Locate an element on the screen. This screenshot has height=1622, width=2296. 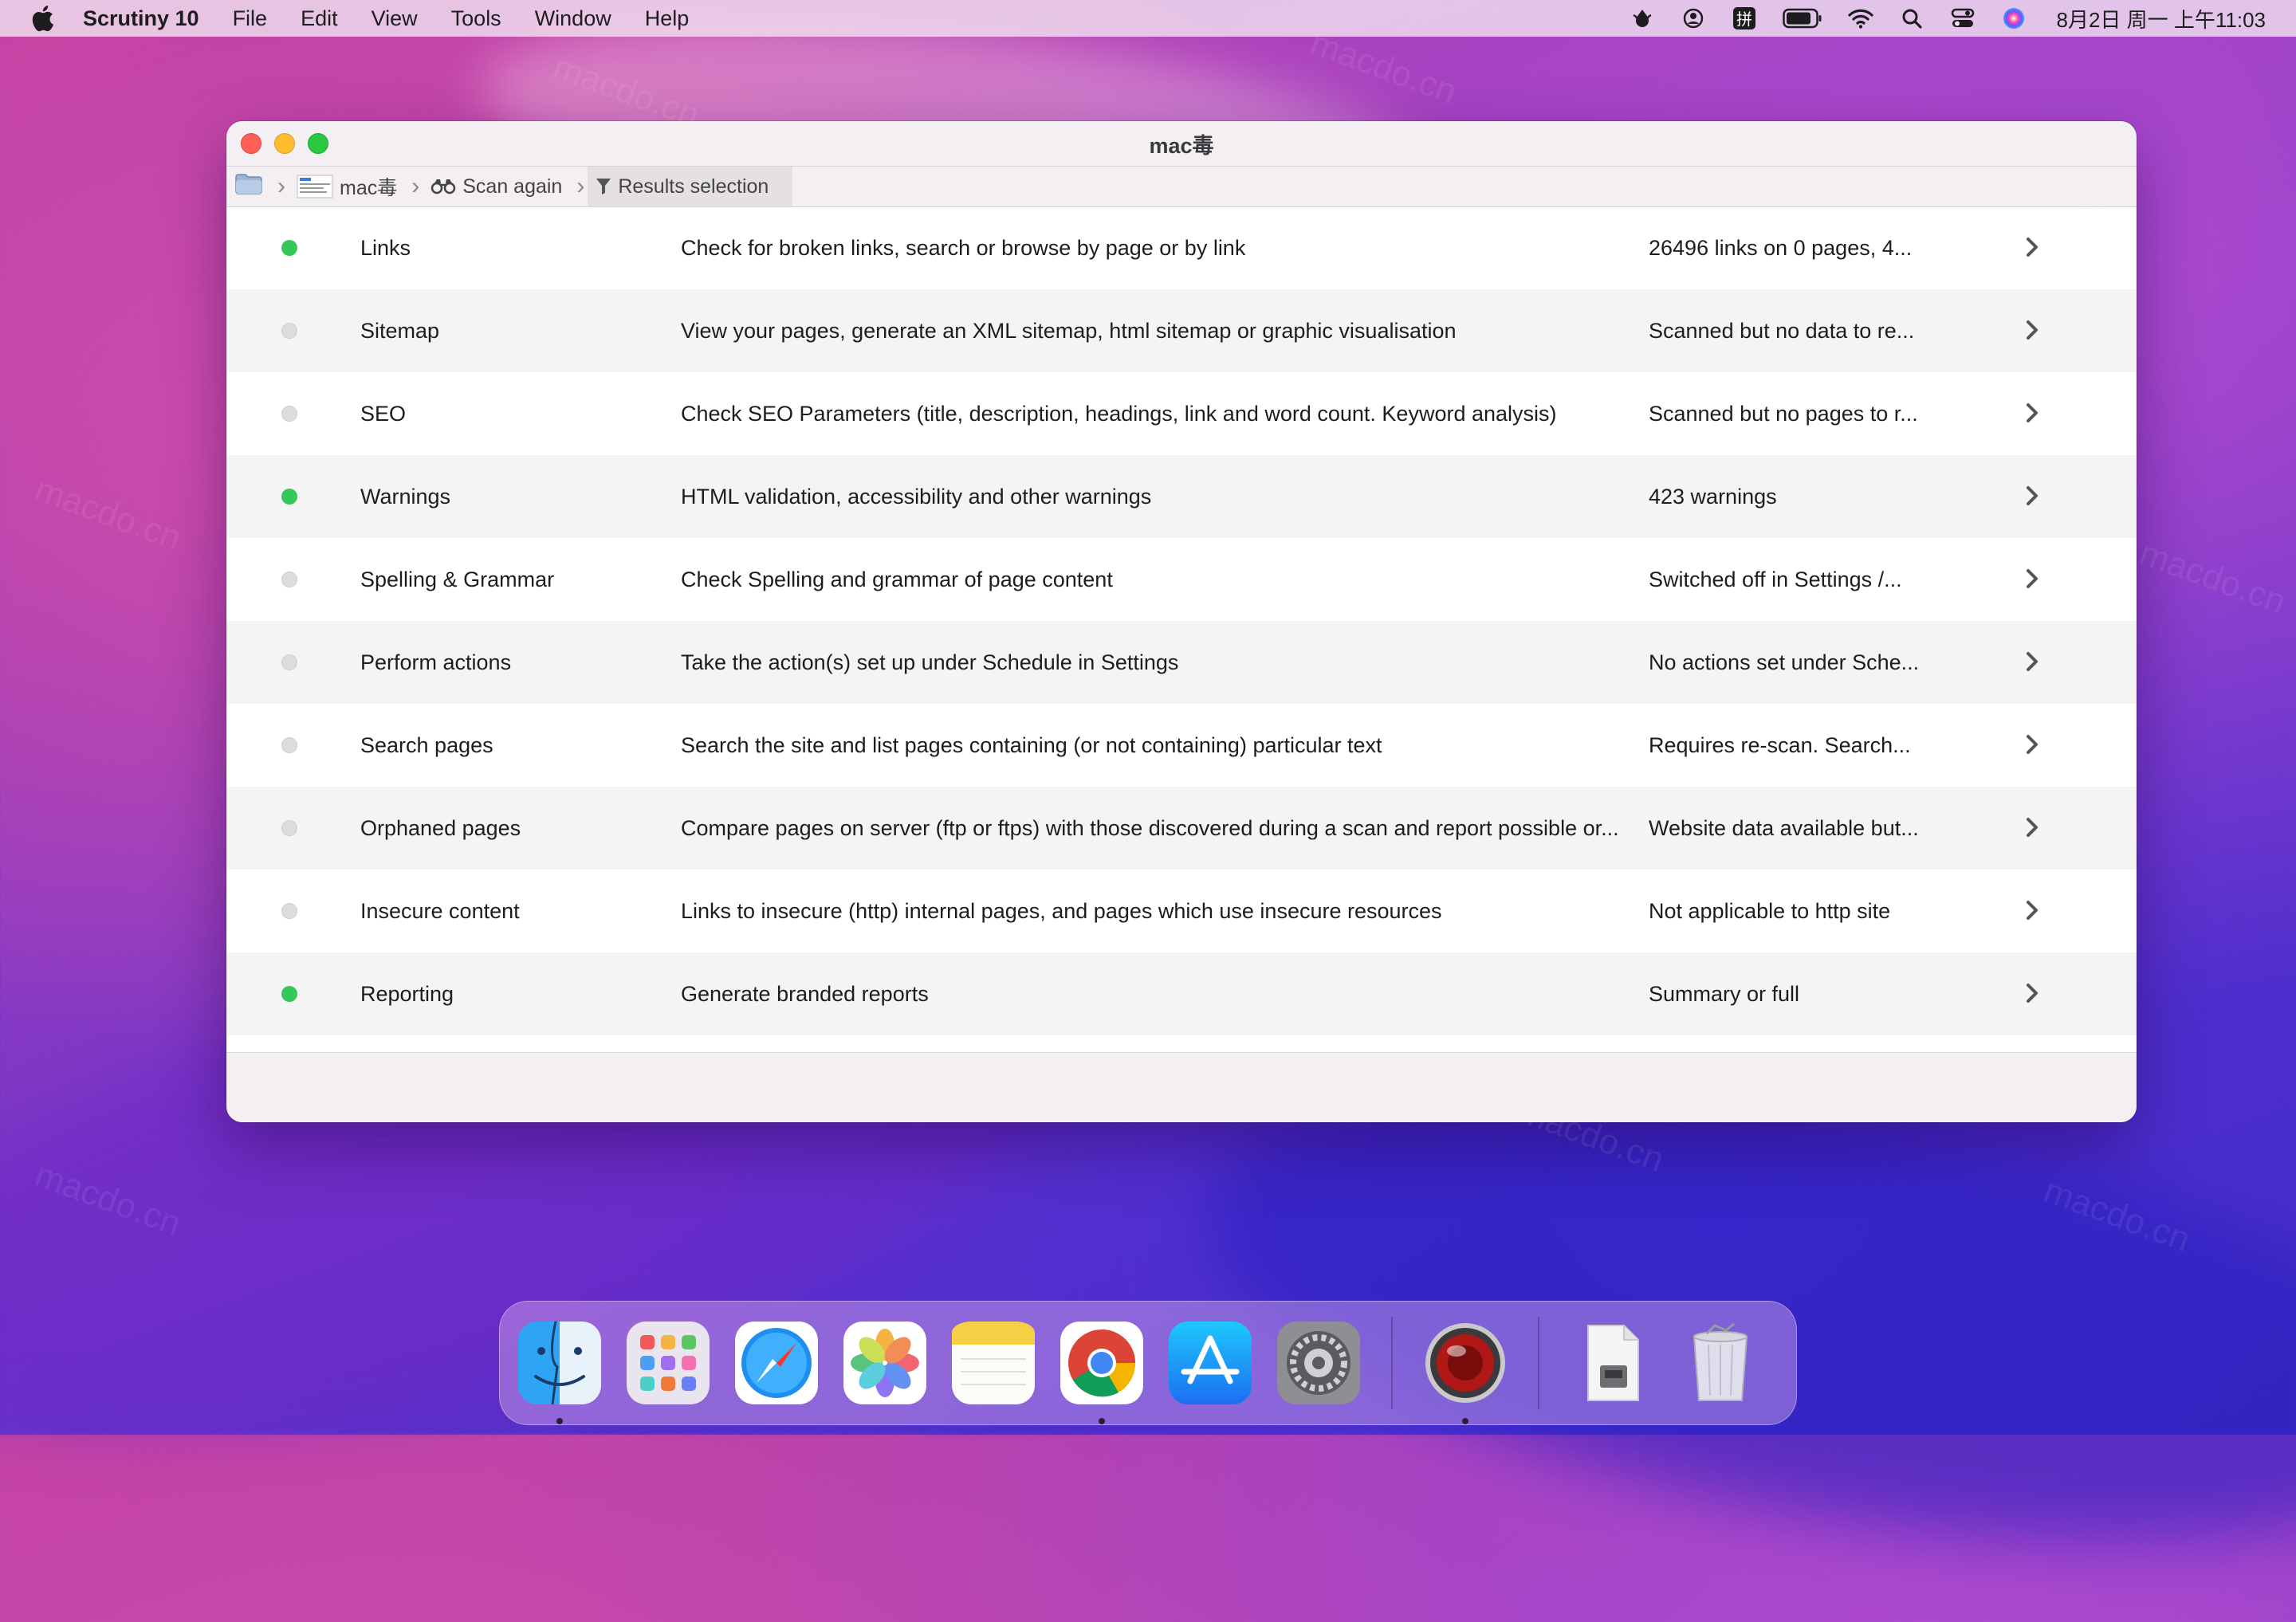
scan-again-button: Scan again is located at coordinates (499, 186).